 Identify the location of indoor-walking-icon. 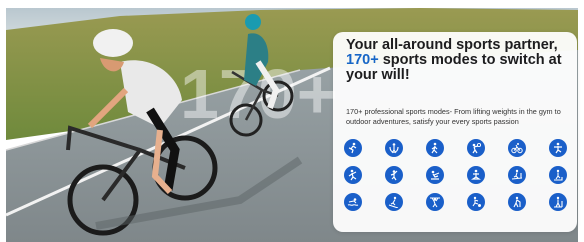
(558, 202).